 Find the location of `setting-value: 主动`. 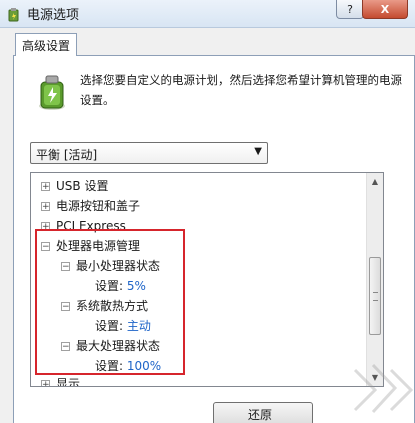

setting-value: 主动 is located at coordinates (139, 326).